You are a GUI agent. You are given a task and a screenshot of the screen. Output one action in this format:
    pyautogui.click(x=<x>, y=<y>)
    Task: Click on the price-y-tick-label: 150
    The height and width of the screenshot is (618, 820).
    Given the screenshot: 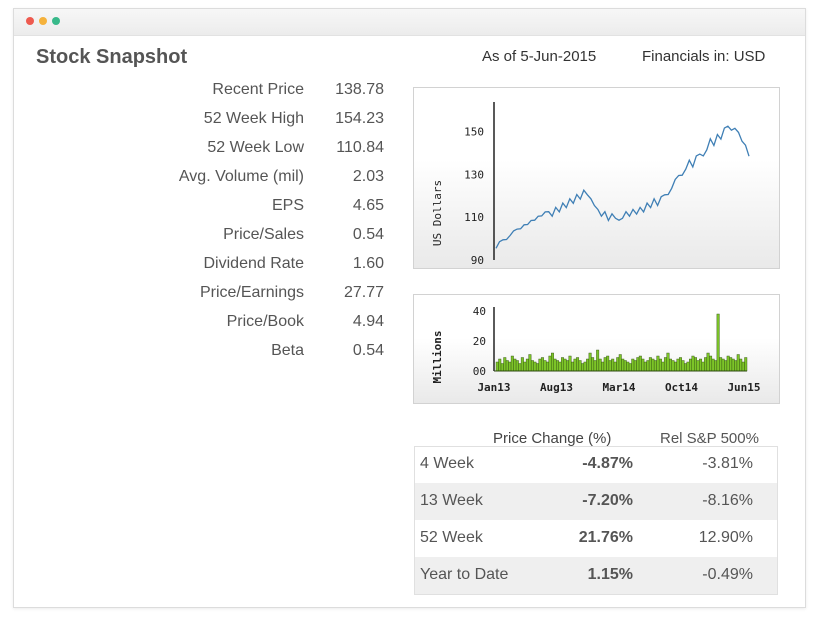 What is the action you would take?
    pyautogui.click(x=474, y=131)
    